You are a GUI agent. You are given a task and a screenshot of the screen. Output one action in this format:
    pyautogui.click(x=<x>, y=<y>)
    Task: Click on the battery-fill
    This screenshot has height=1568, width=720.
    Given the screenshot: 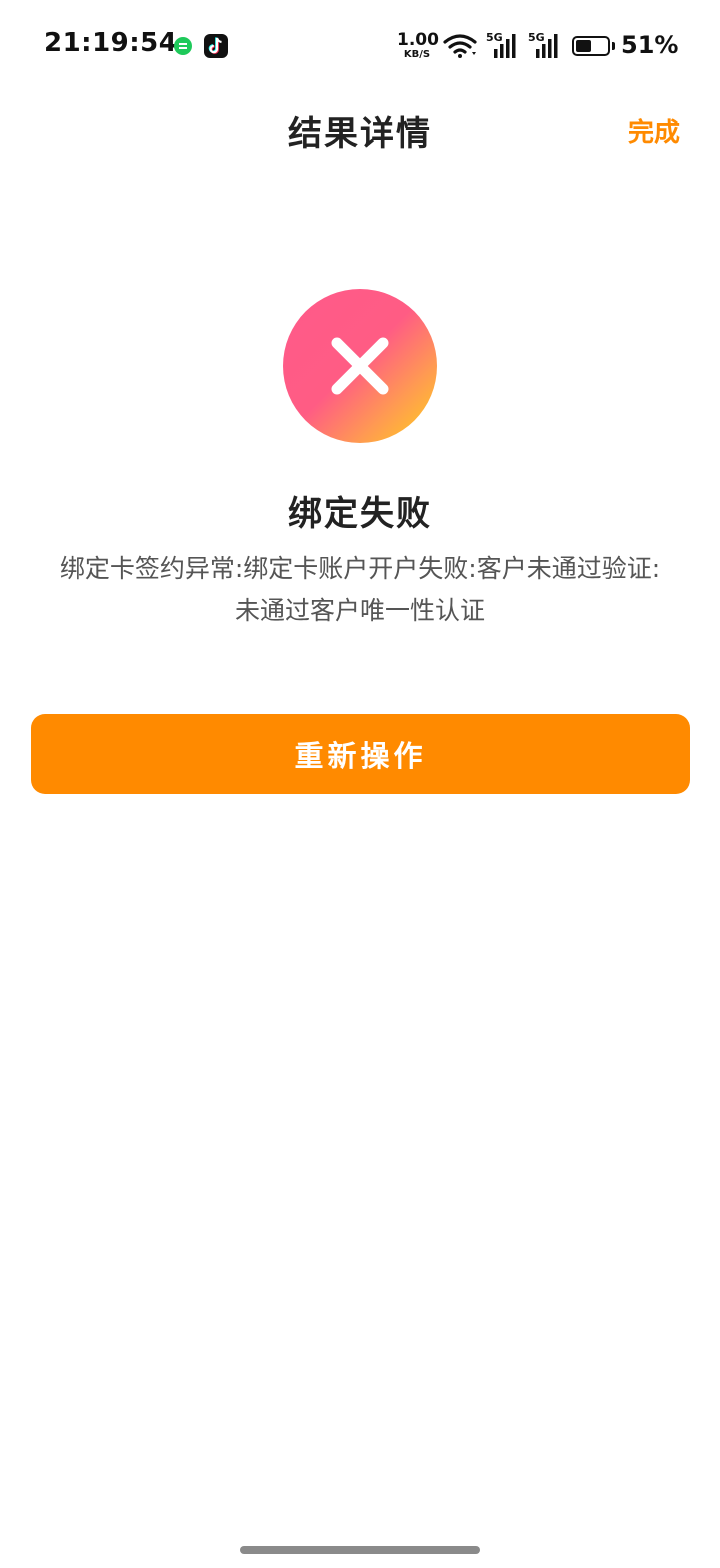 What is the action you would take?
    pyautogui.click(x=583, y=46)
    